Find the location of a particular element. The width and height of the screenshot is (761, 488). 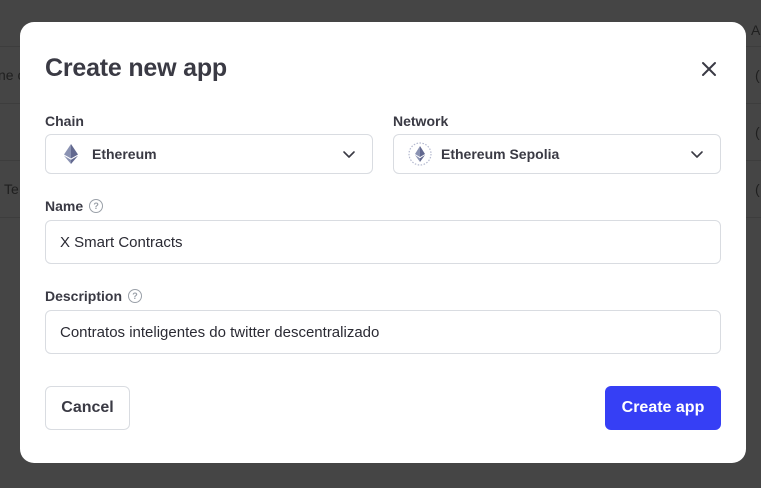

cancel-button: Cancel is located at coordinates (87, 408).